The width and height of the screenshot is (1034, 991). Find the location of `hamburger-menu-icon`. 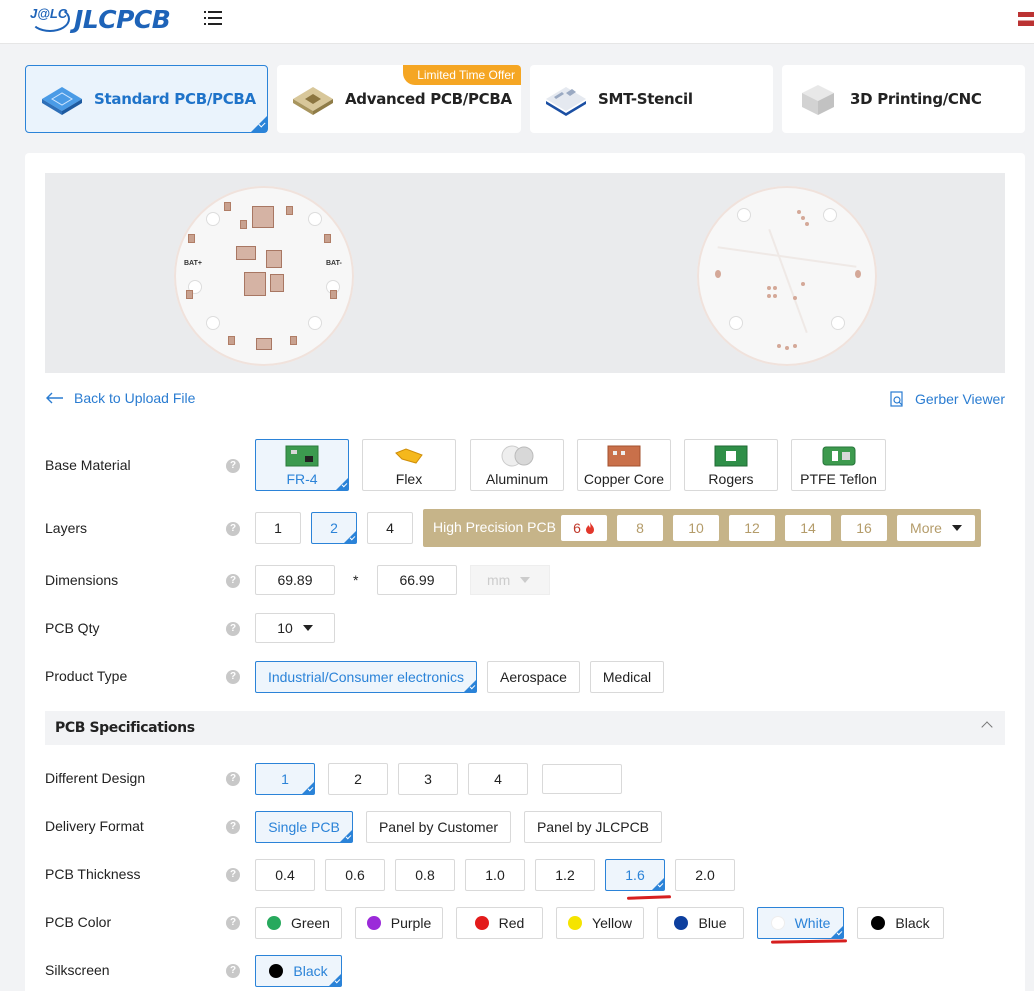

hamburger-menu-icon is located at coordinates (213, 19).